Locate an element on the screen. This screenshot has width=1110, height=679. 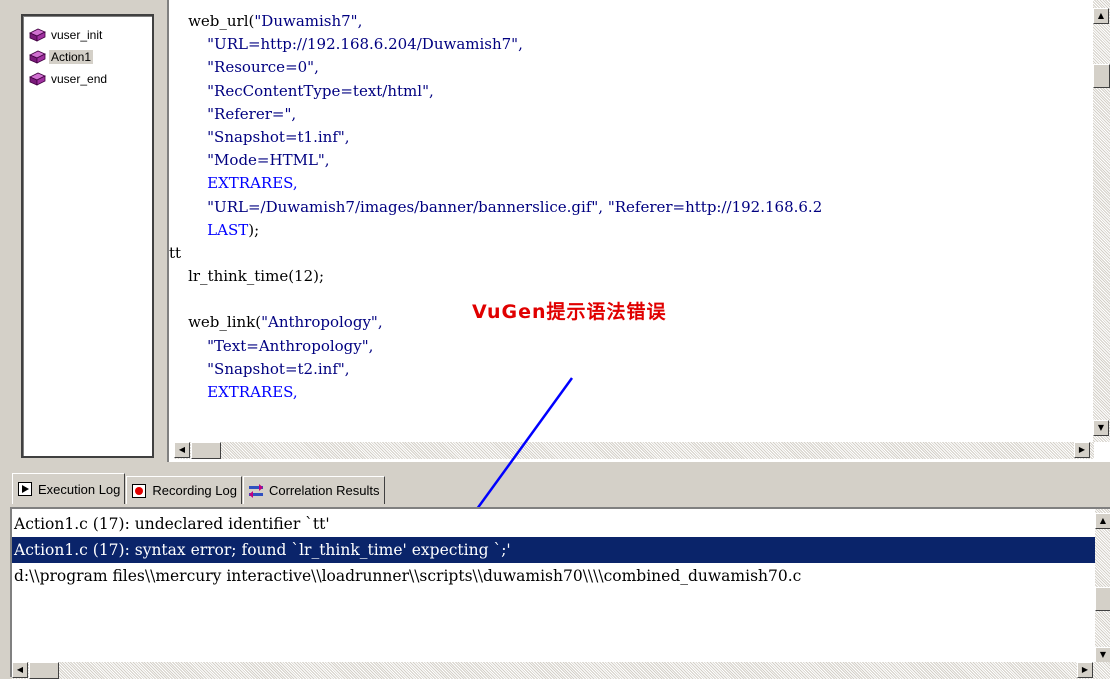
code-token: "RecContentType=text/html", is located at coordinates (320, 90).